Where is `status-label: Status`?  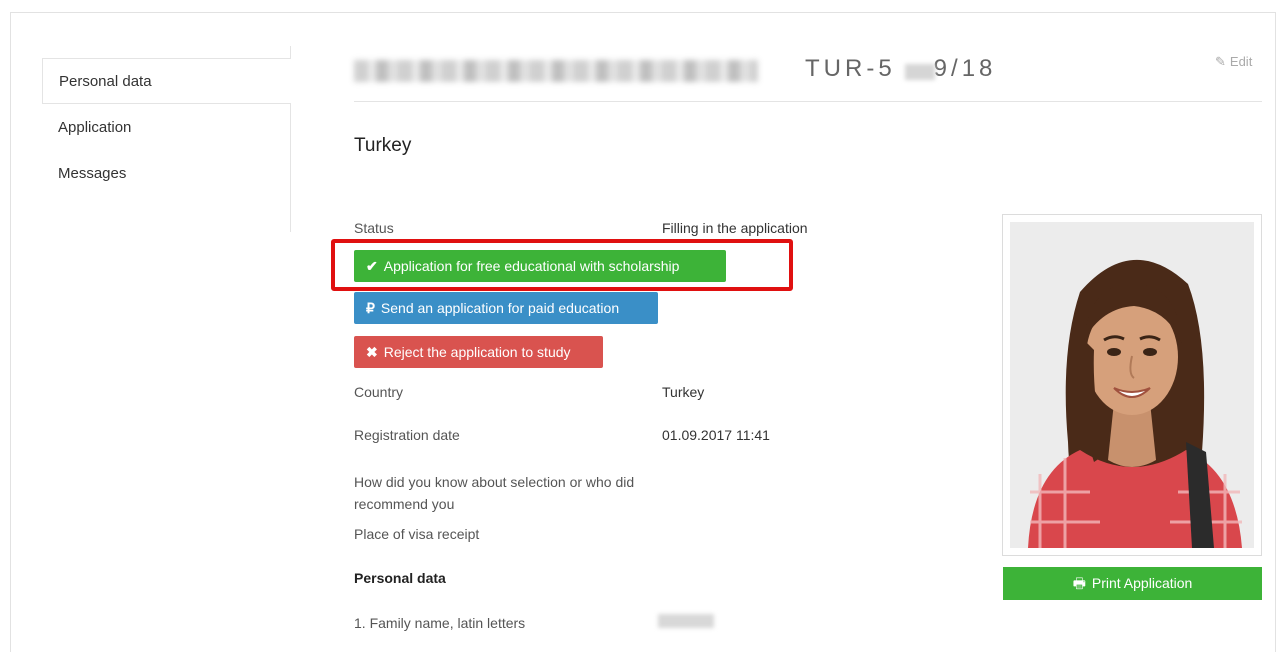 status-label: Status is located at coordinates (374, 228).